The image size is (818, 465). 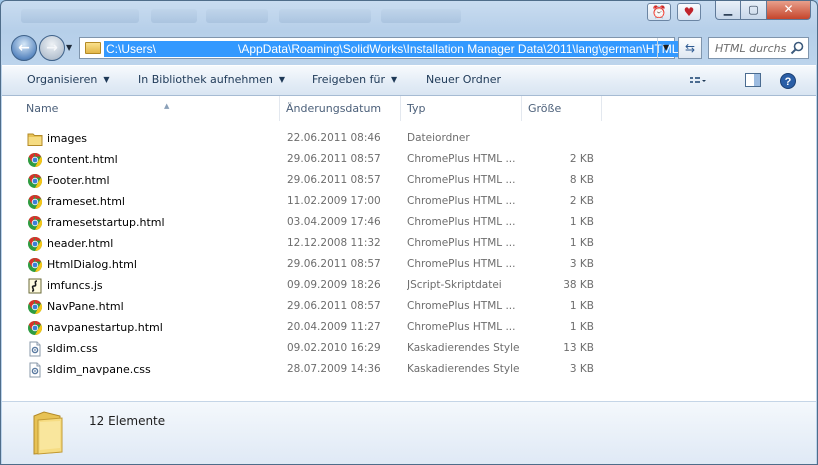 I want to click on redacted-username, so click(x=197, y=48).